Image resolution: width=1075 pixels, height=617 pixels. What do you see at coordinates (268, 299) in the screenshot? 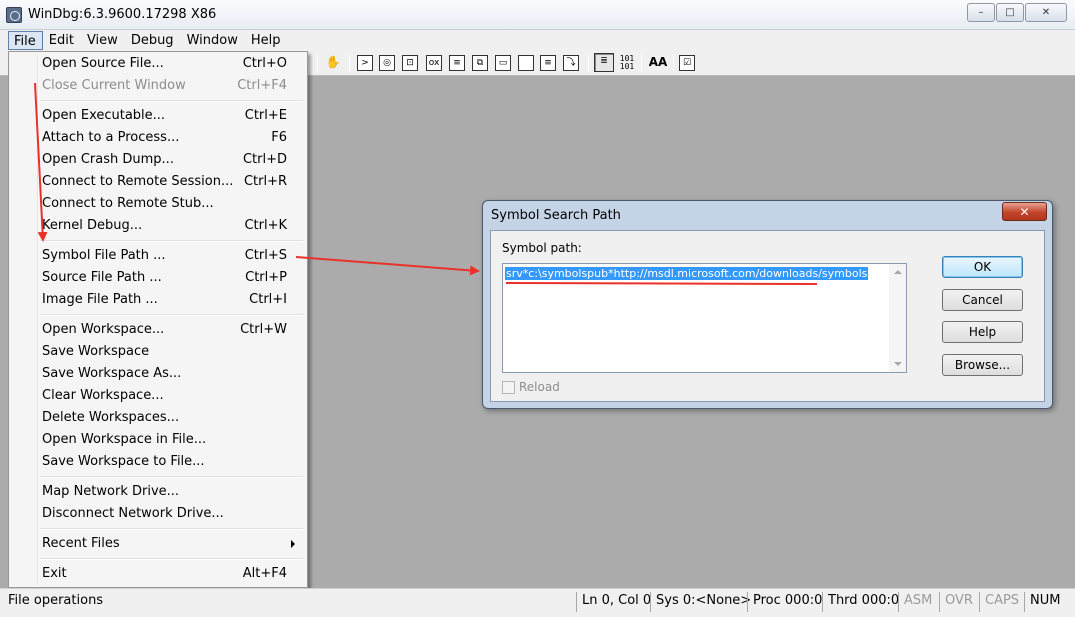
I see `menu-item-shortcut: Ctrl+I` at bounding box center [268, 299].